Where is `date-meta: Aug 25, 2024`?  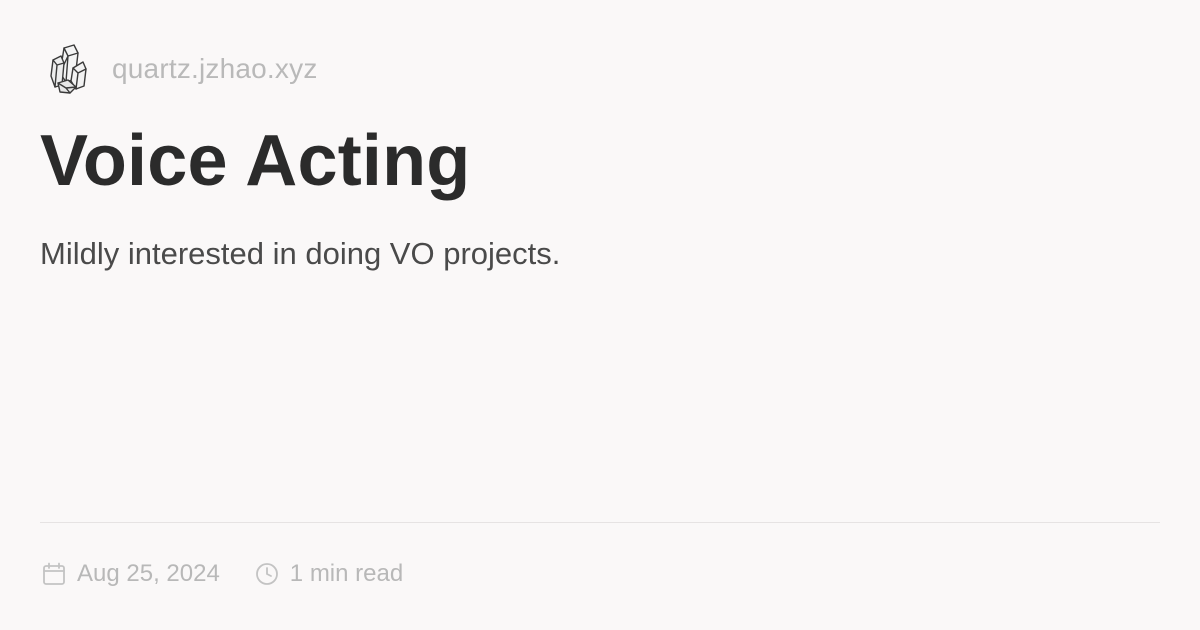 date-meta: Aug 25, 2024 is located at coordinates (130, 574).